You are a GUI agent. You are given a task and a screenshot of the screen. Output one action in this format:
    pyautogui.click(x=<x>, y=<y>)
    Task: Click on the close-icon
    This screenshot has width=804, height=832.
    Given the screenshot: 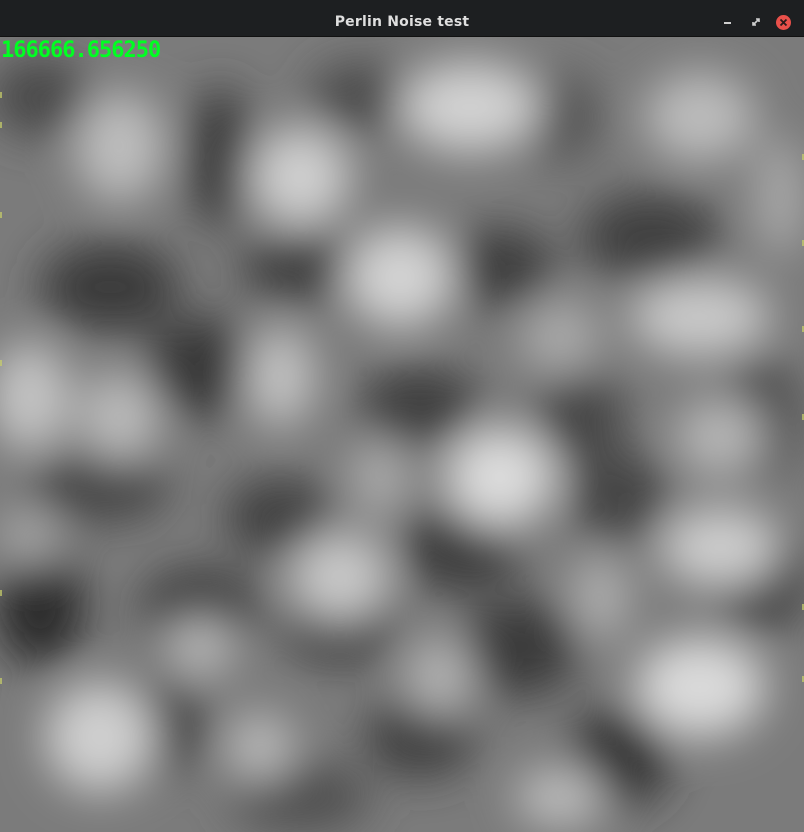 What is the action you would take?
    pyautogui.click(x=783, y=22)
    